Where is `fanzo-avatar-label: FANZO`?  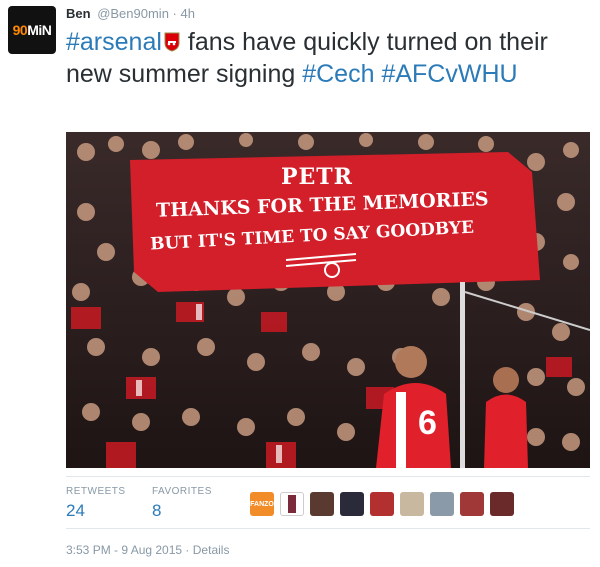
fanzo-avatar-label: FANZO is located at coordinates (262, 504).